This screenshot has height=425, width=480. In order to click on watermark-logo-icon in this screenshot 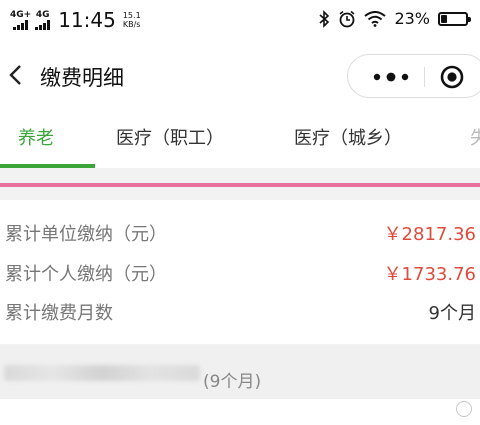, I will do `click(464, 409)`.